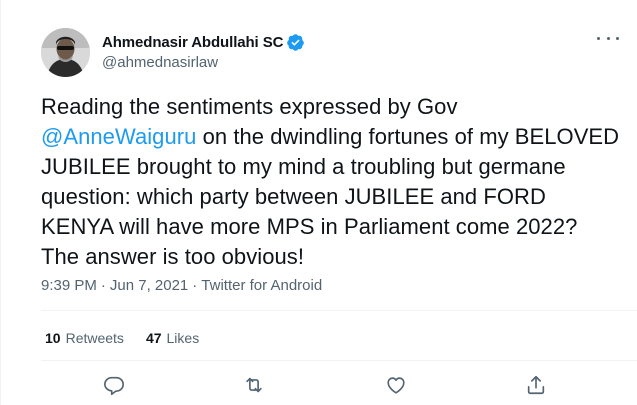  Describe the element at coordinates (94, 338) in the screenshot. I see `retweets-label: Retweets` at that location.